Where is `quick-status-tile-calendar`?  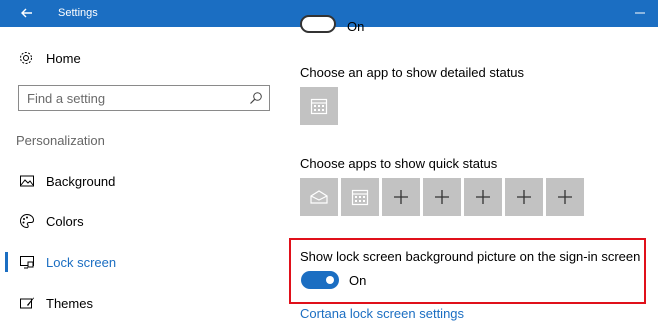
quick-status-tile-calendar is located at coordinates (360, 197).